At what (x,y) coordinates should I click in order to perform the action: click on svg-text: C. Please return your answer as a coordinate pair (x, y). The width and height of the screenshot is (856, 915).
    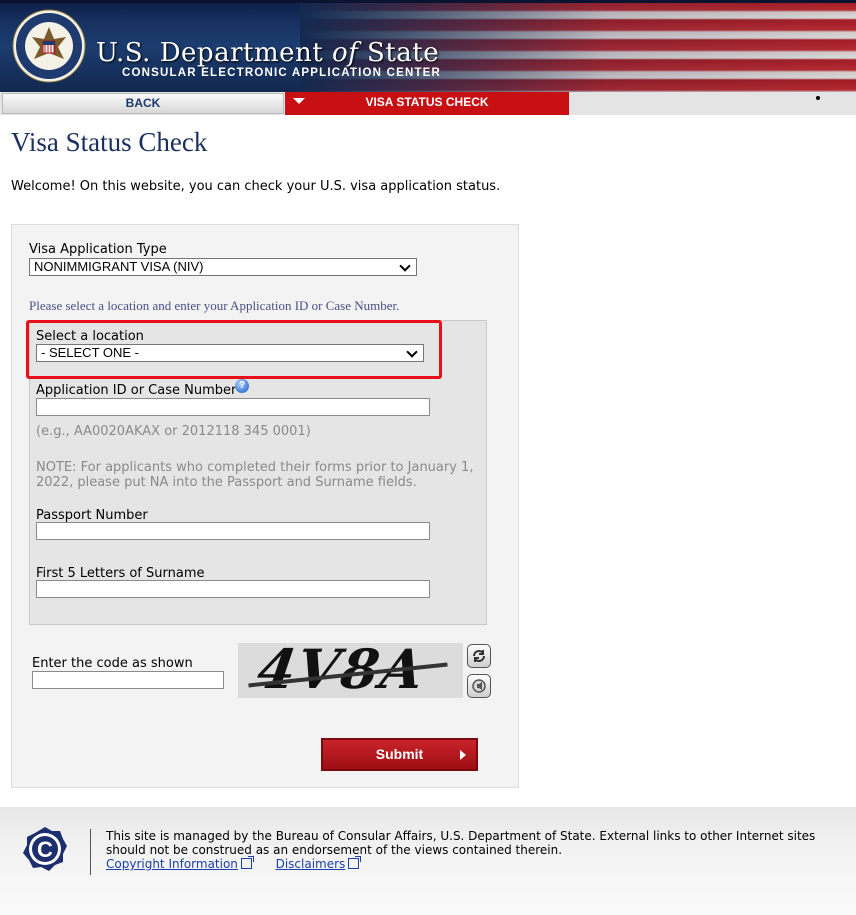
    Looking at the image, I should click on (45, 849).